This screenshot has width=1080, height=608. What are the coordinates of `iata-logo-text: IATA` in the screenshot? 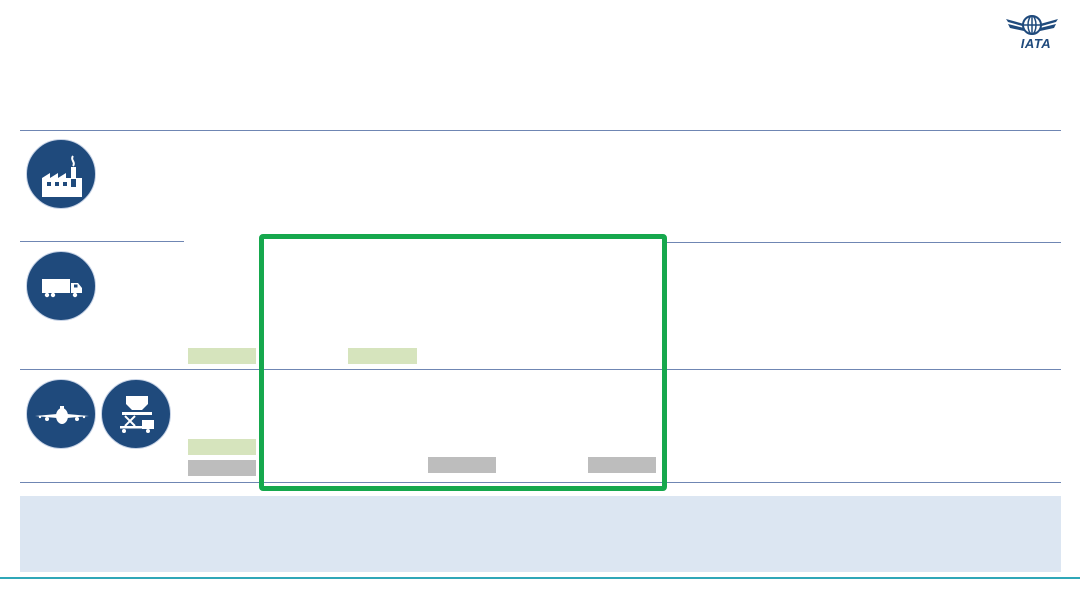 It's located at (1036, 43).